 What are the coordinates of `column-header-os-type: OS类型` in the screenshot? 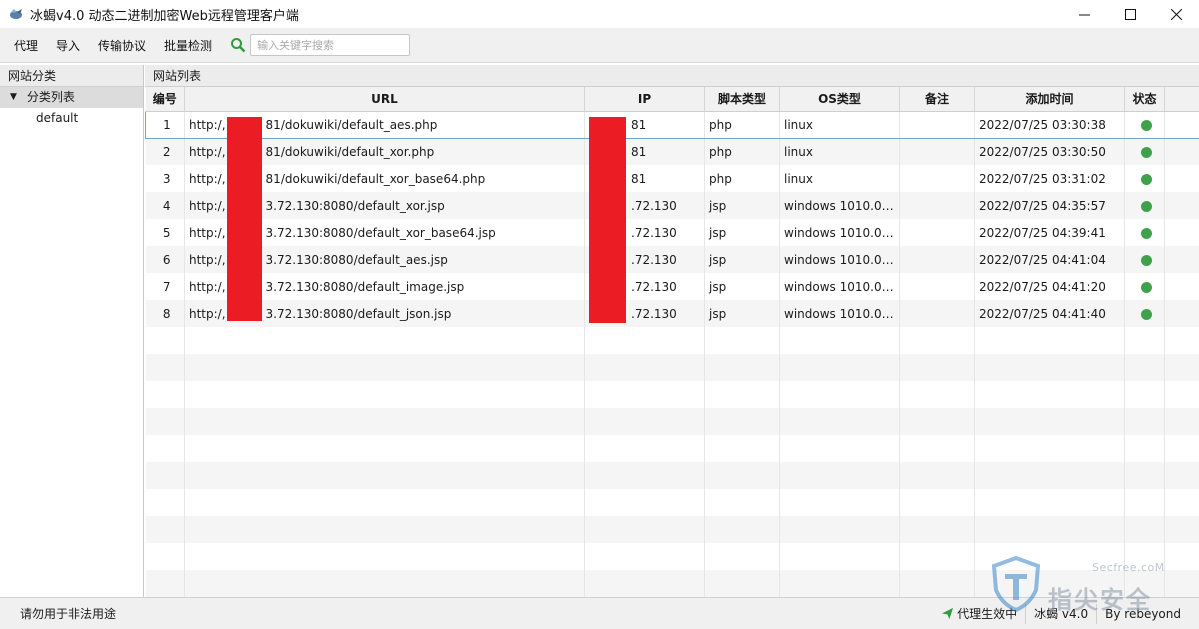 It's located at (839, 99).